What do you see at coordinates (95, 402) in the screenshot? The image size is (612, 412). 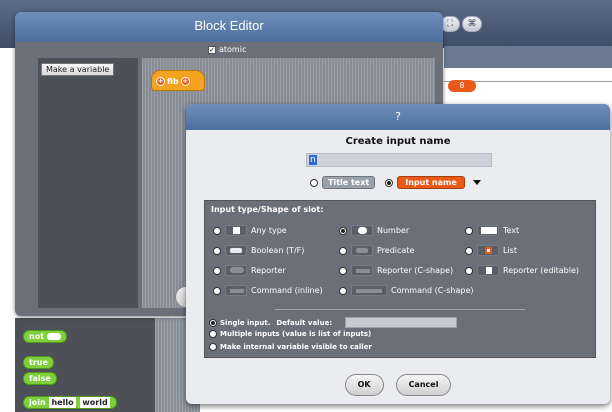 I see `join-arg-2: world` at bounding box center [95, 402].